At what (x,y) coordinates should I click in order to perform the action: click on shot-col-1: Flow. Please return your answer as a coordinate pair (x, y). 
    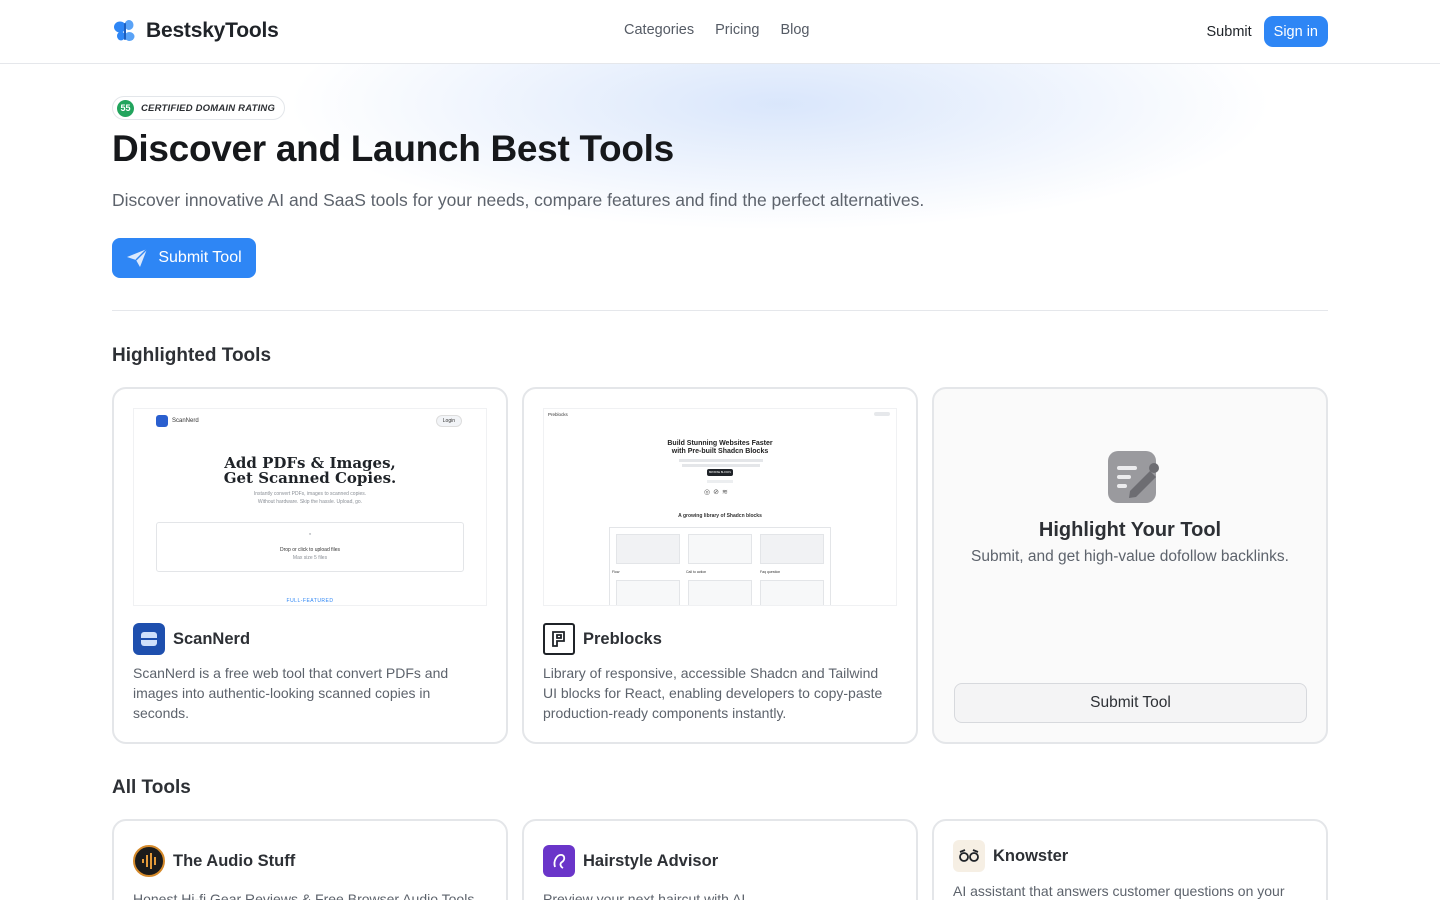
    Looking at the image, I should click on (616, 572).